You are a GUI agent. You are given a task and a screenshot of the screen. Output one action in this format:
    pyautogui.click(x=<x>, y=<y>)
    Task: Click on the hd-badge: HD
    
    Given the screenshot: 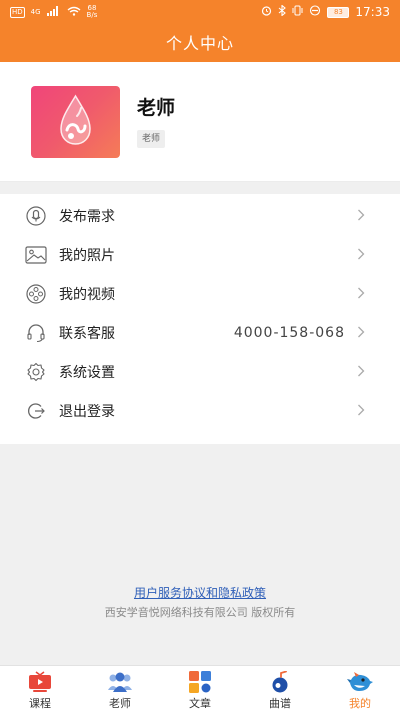 What is the action you would take?
    pyautogui.click(x=17, y=12)
    